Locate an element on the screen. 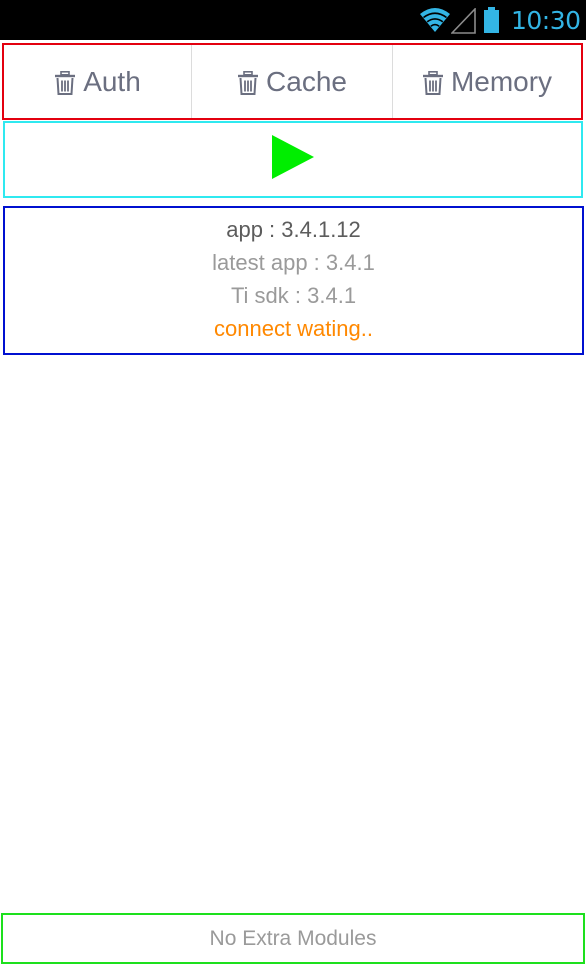  clear-memory-button: Memory is located at coordinates (487, 81).